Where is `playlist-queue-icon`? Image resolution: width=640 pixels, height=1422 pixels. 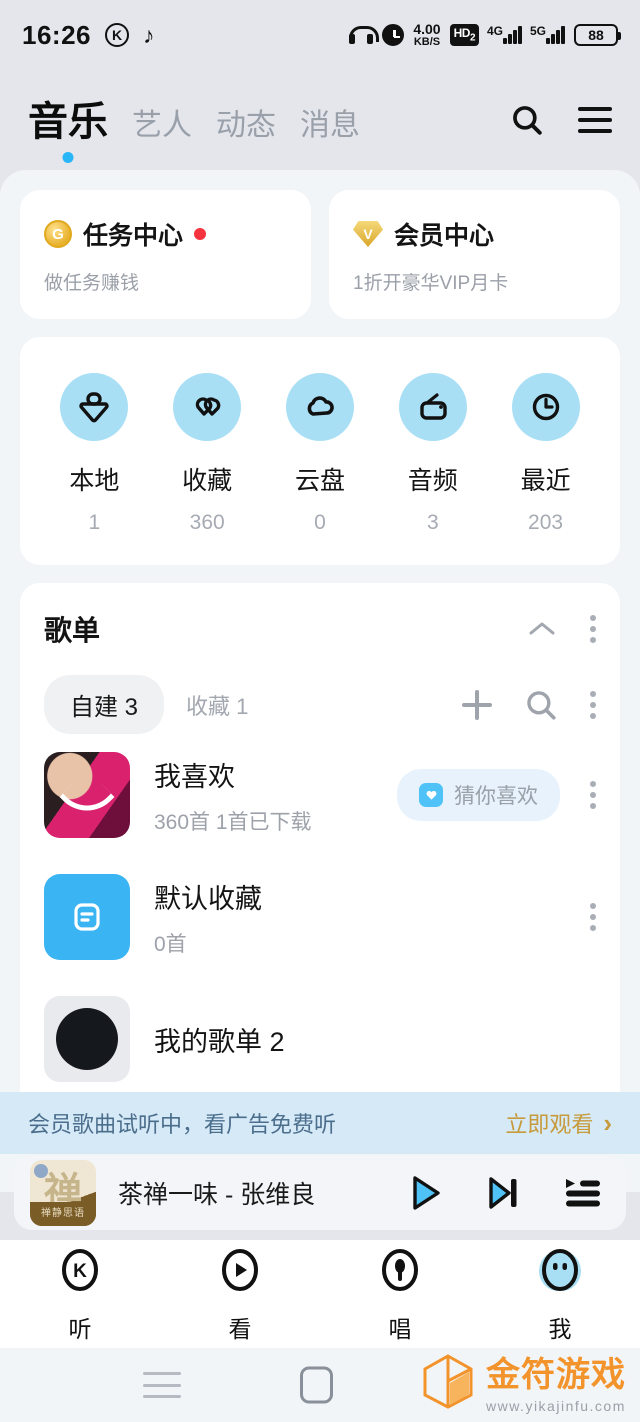 playlist-queue-icon is located at coordinates (583, 1193).